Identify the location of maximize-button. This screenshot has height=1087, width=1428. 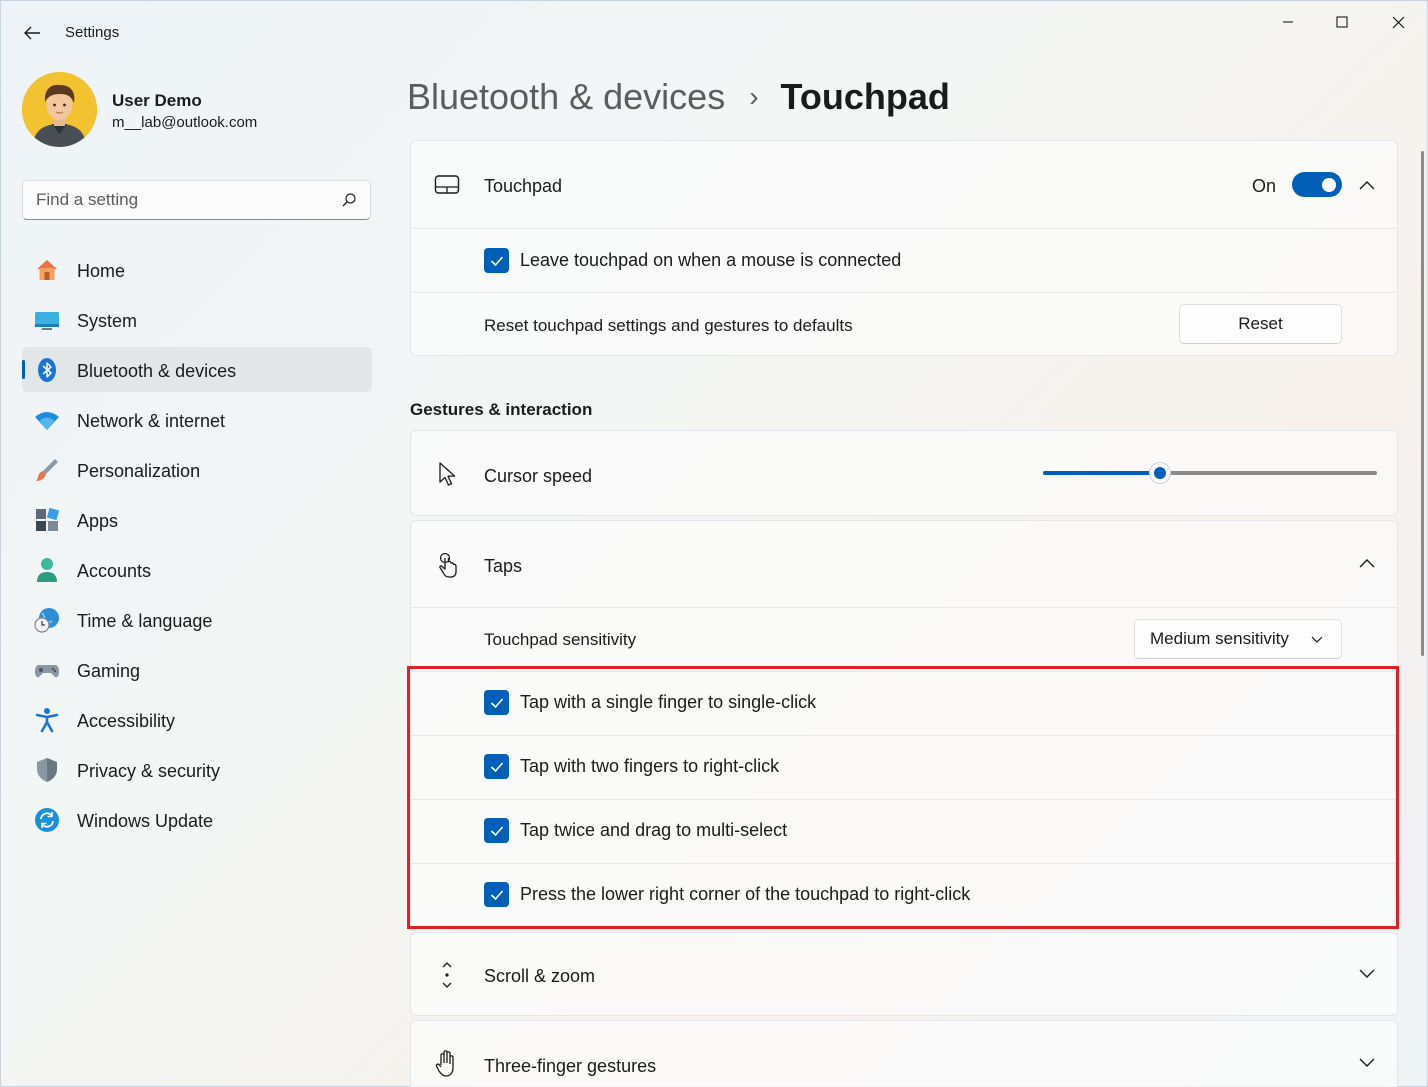
(1342, 22).